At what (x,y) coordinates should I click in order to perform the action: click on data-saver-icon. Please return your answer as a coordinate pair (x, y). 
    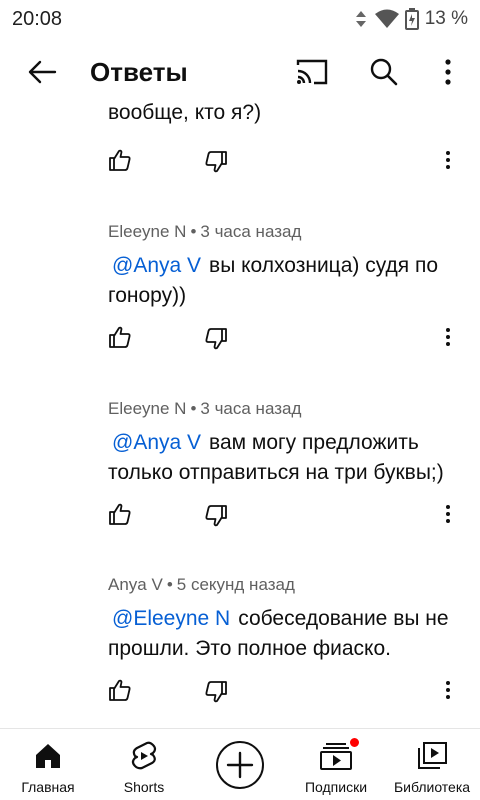
    Looking at the image, I should click on (361, 19).